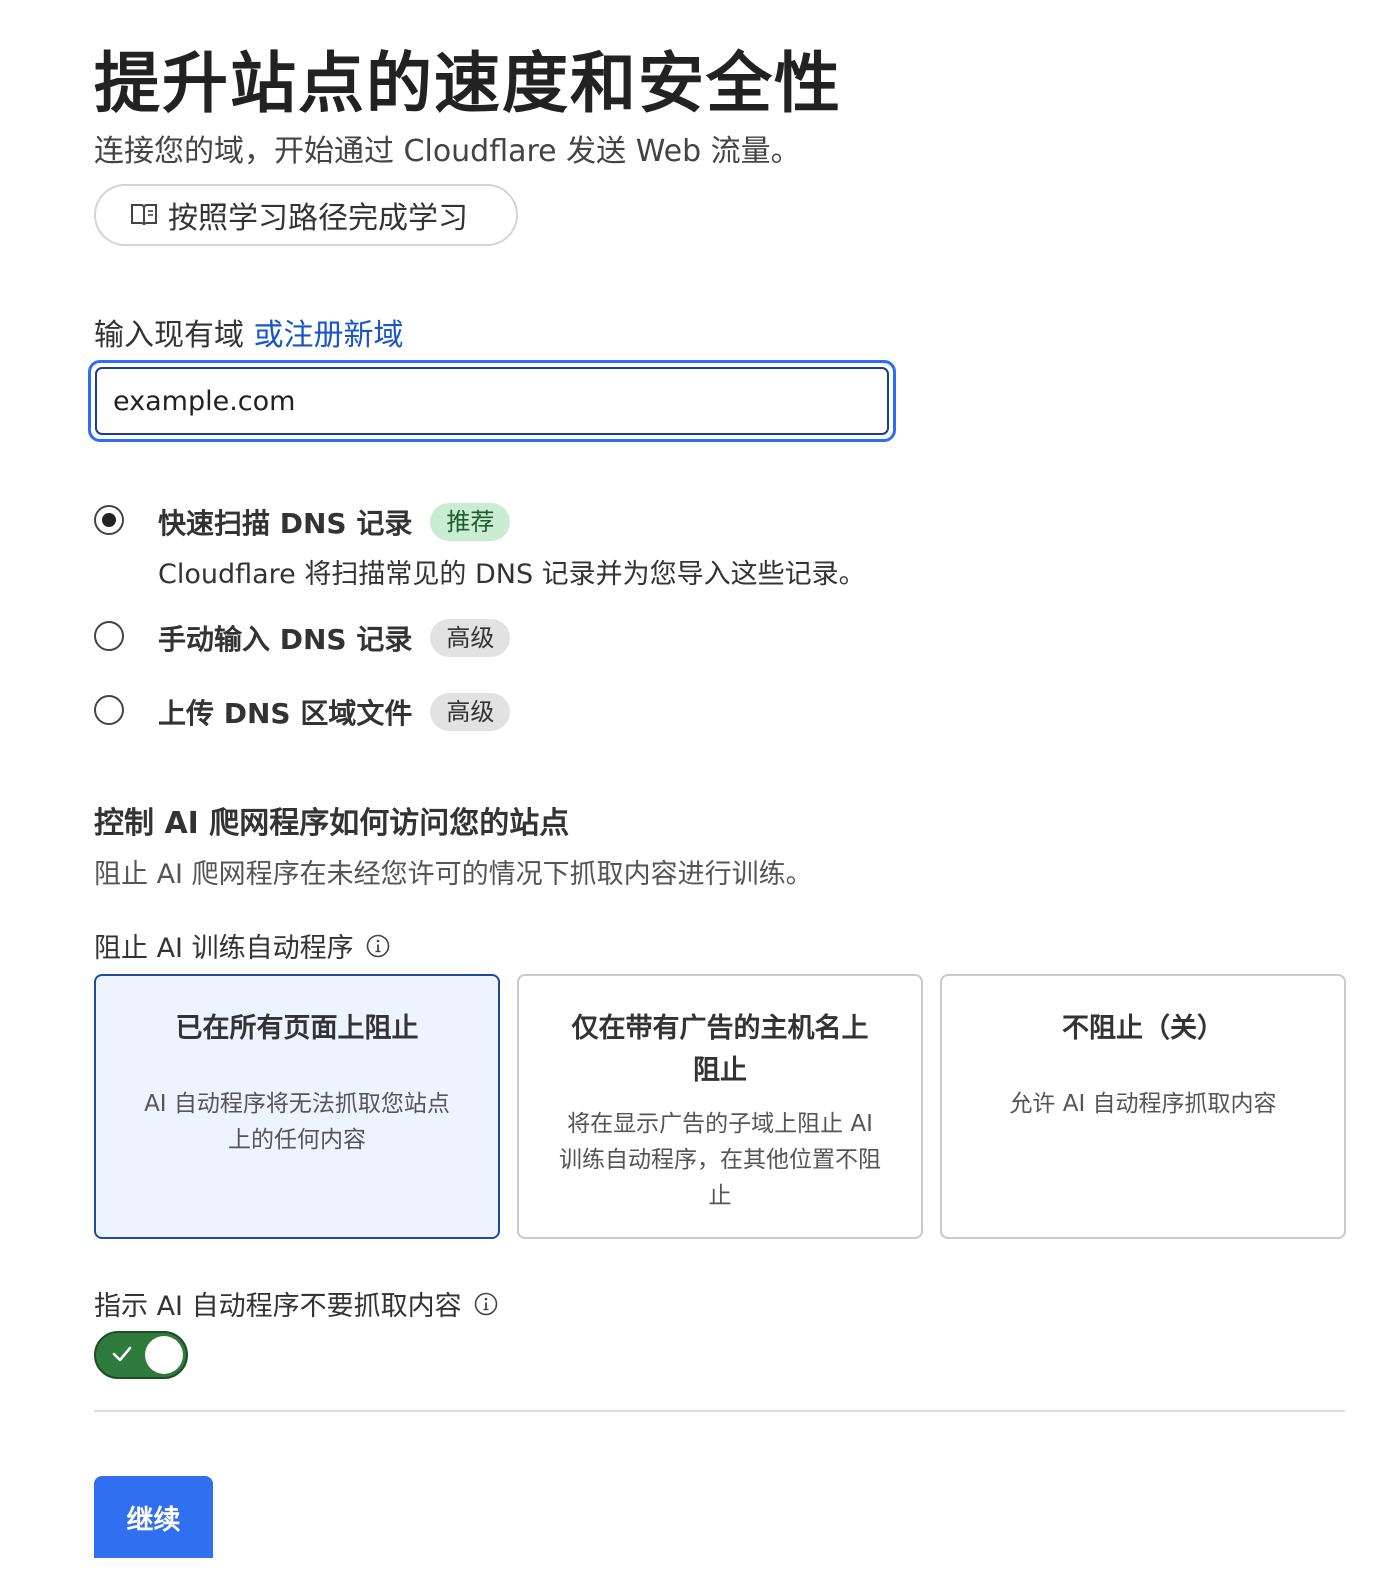 The width and height of the screenshot is (1400, 1576). Describe the element at coordinates (719, 1411) in the screenshot. I see `divider` at that location.